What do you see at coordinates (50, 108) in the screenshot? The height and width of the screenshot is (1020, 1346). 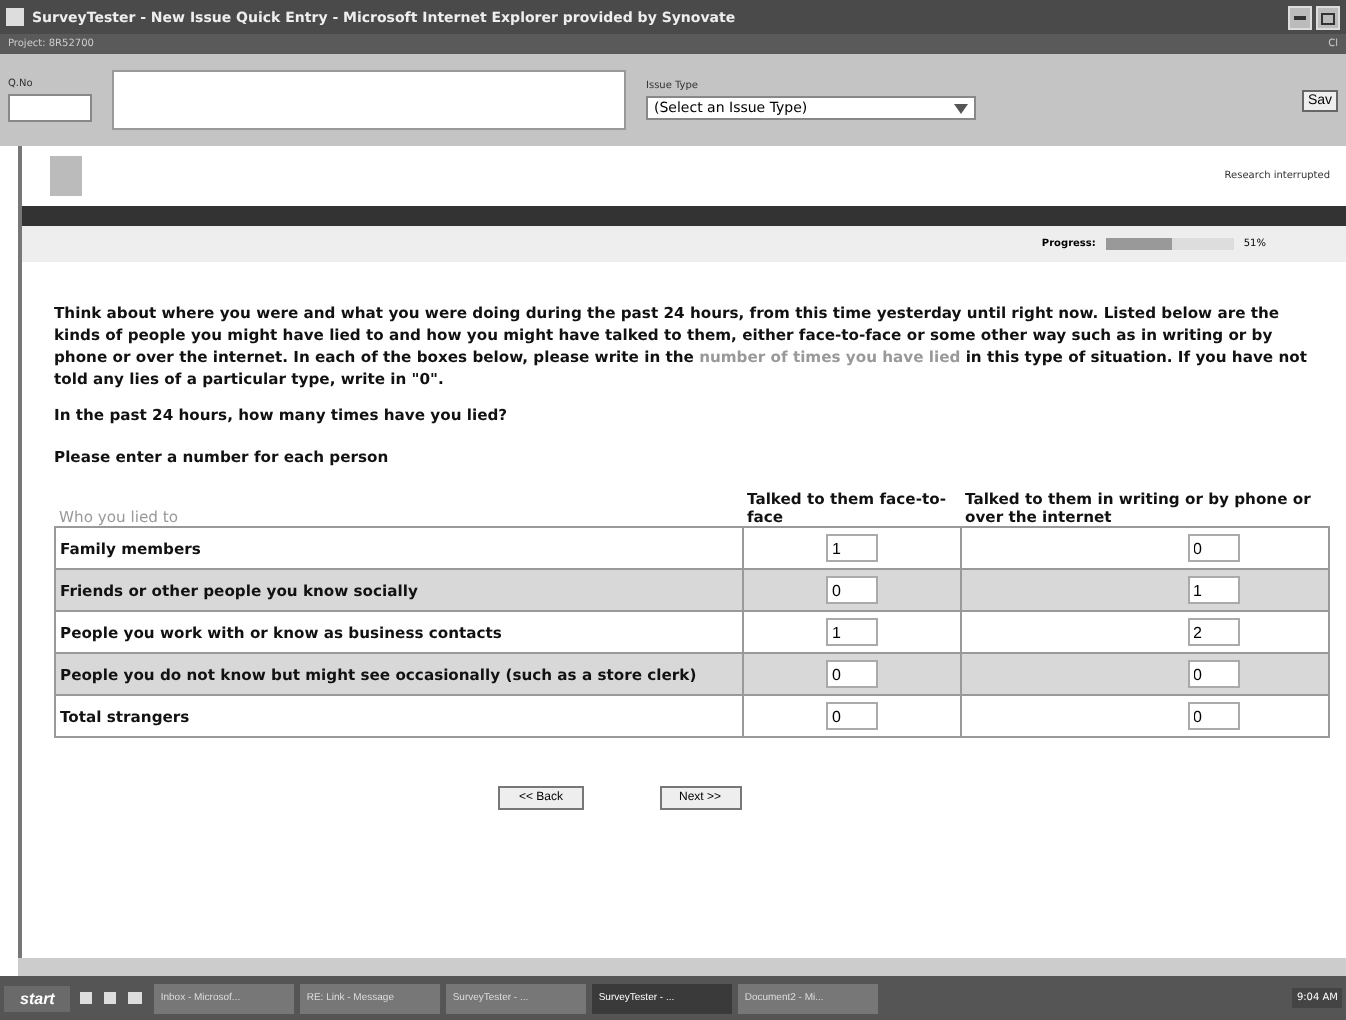 I see `qno-field` at bounding box center [50, 108].